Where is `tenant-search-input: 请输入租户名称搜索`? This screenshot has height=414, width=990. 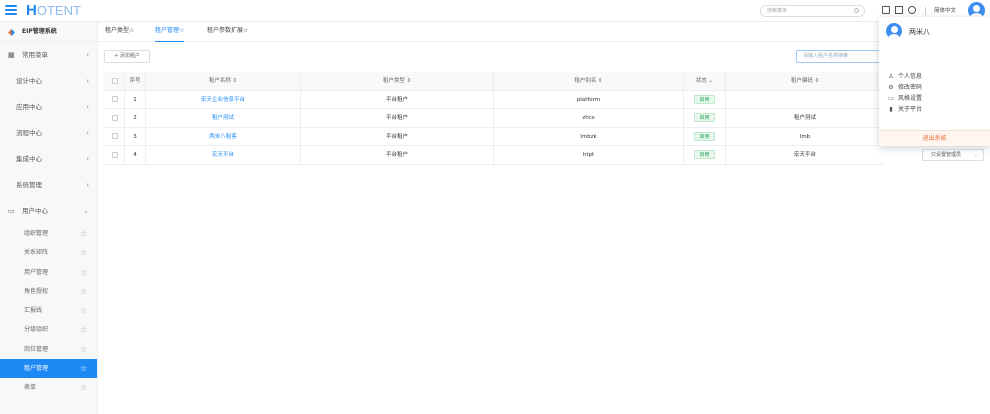
tenant-search-input: 请输入租户名称搜索 is located at coordinates (839, 56).